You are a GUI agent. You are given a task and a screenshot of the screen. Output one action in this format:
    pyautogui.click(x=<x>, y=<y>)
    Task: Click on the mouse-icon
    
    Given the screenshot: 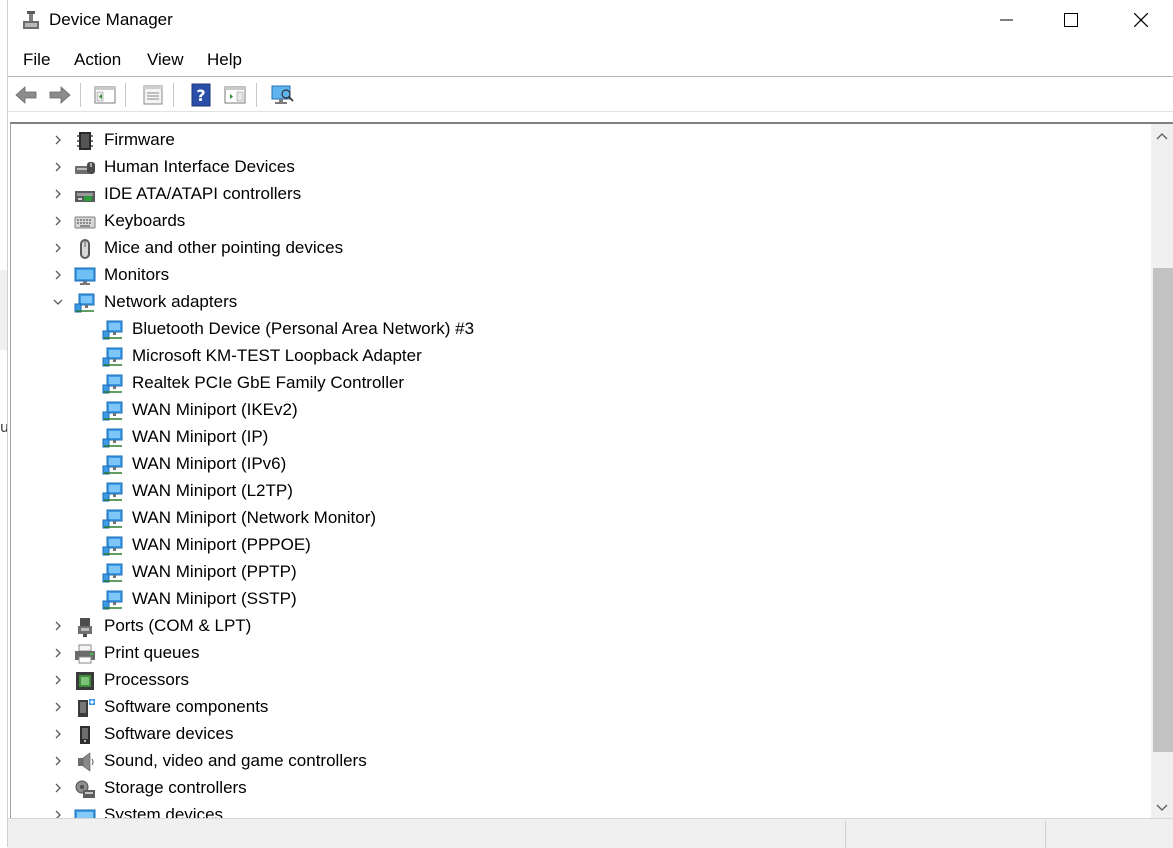 What is the action you would take?
    pyautogui.click(x=85, y=249)
    